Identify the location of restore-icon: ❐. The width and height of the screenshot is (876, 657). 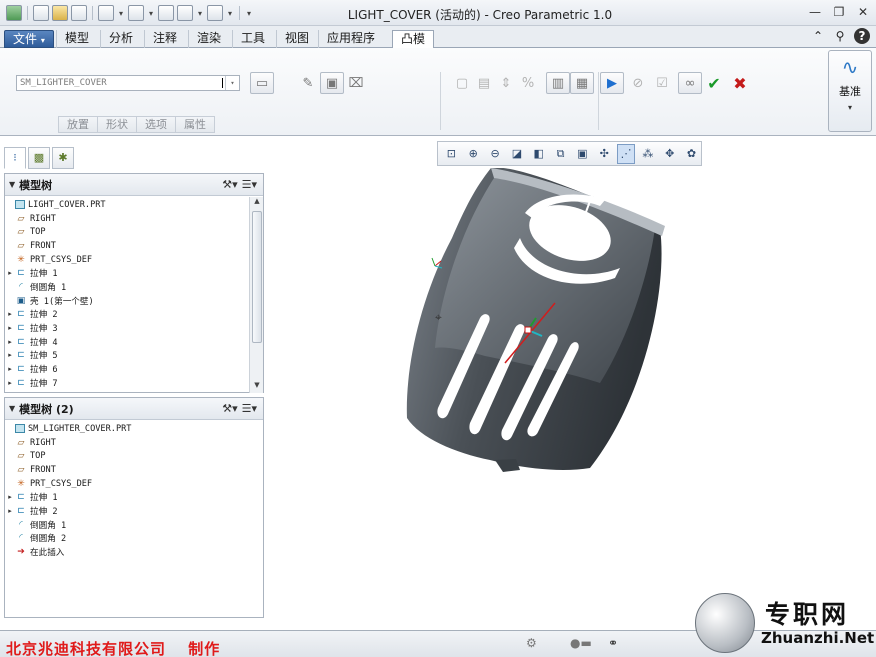
(839, 12).